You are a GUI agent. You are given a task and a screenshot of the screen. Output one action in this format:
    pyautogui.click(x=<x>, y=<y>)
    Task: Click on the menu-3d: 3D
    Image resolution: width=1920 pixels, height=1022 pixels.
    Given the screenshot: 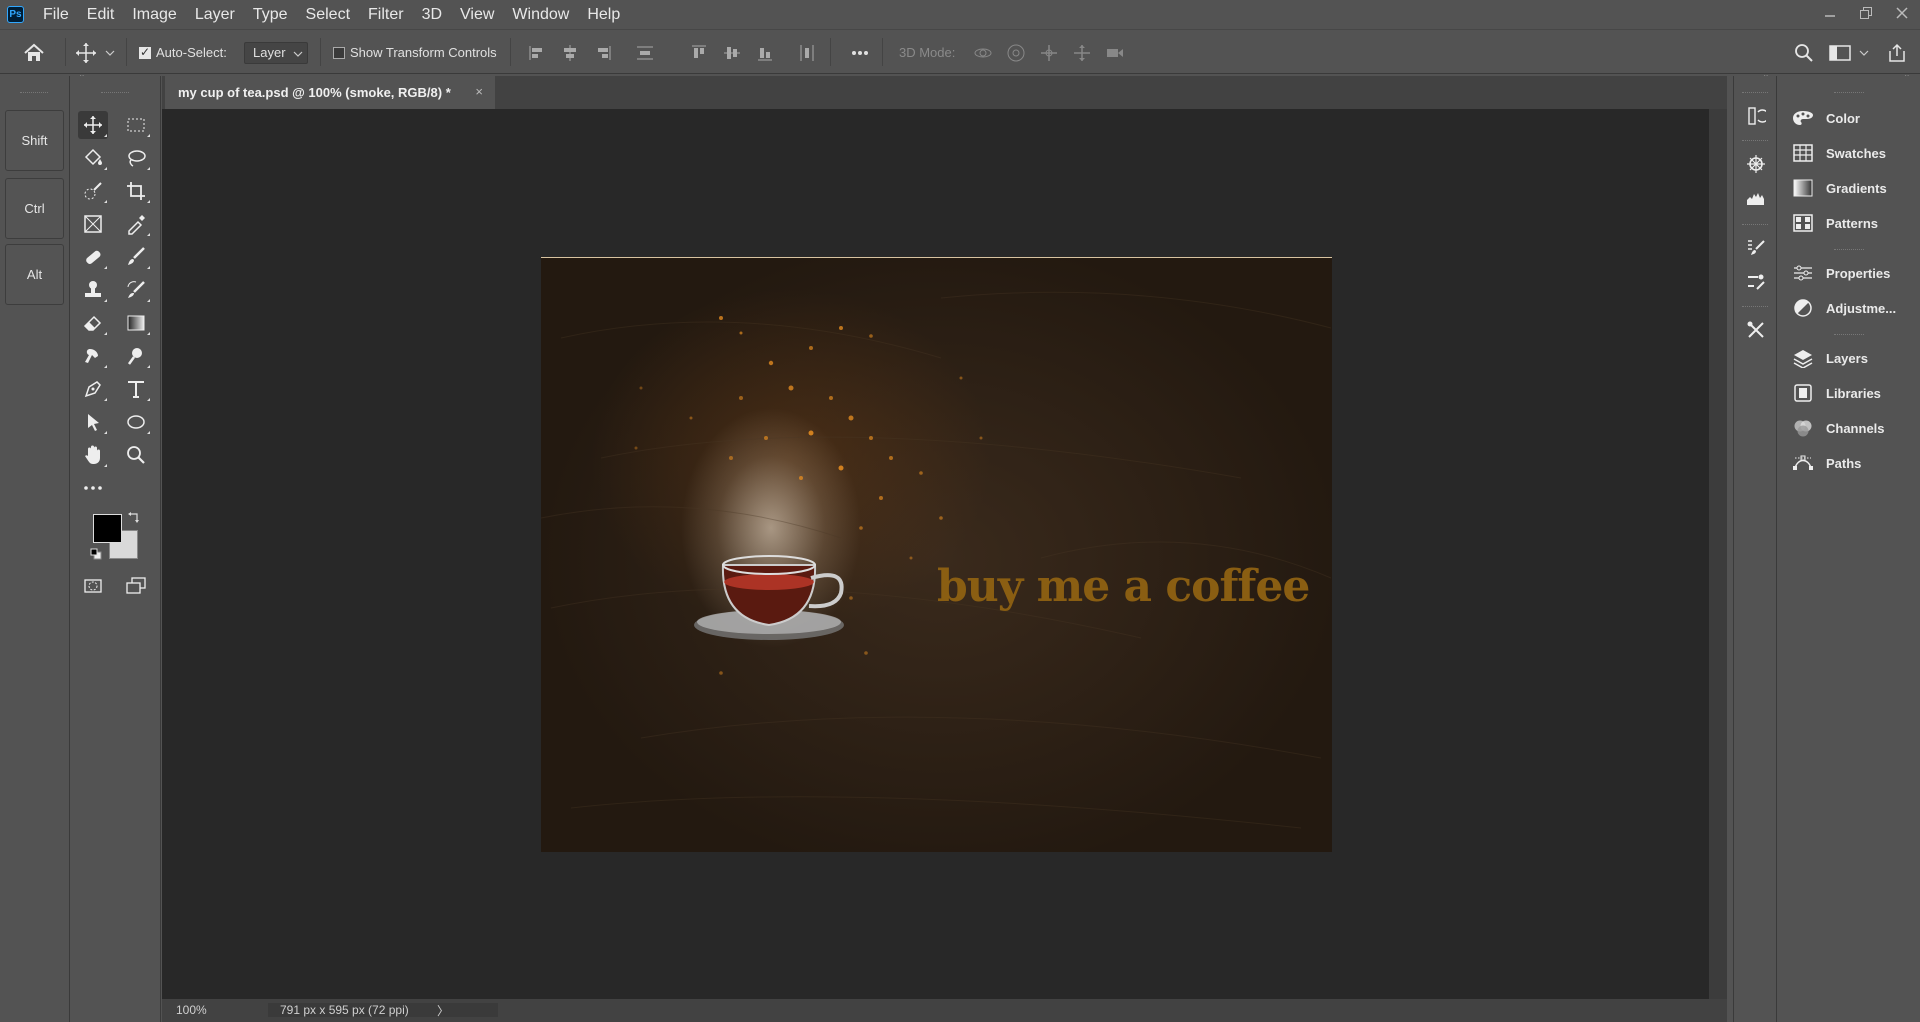 What is the action you would take?
    pyautogui.click(x=432, y=14)
    